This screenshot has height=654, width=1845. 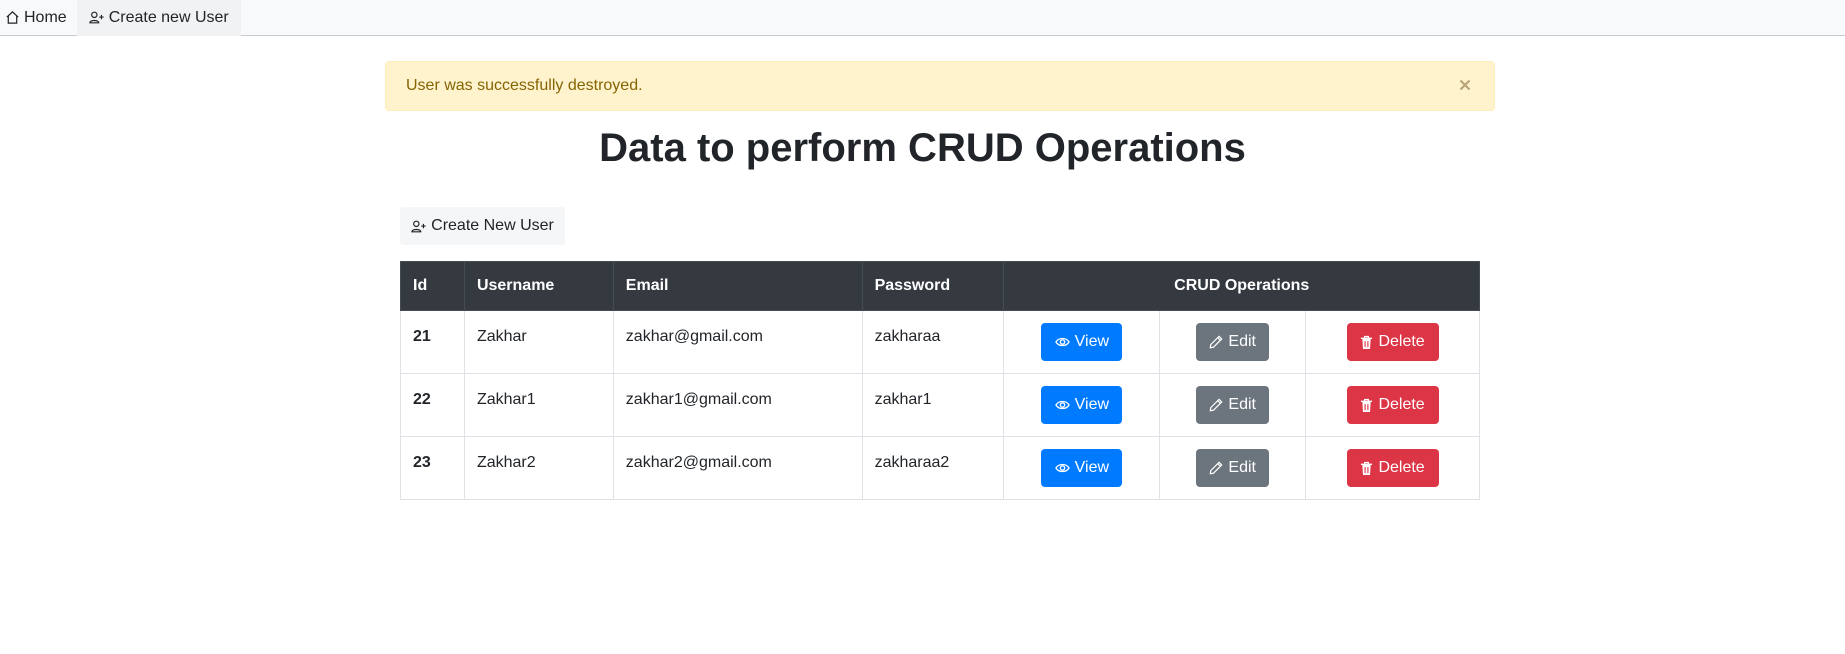 I want to click on header-password: Password, so click(x=933, y=286).